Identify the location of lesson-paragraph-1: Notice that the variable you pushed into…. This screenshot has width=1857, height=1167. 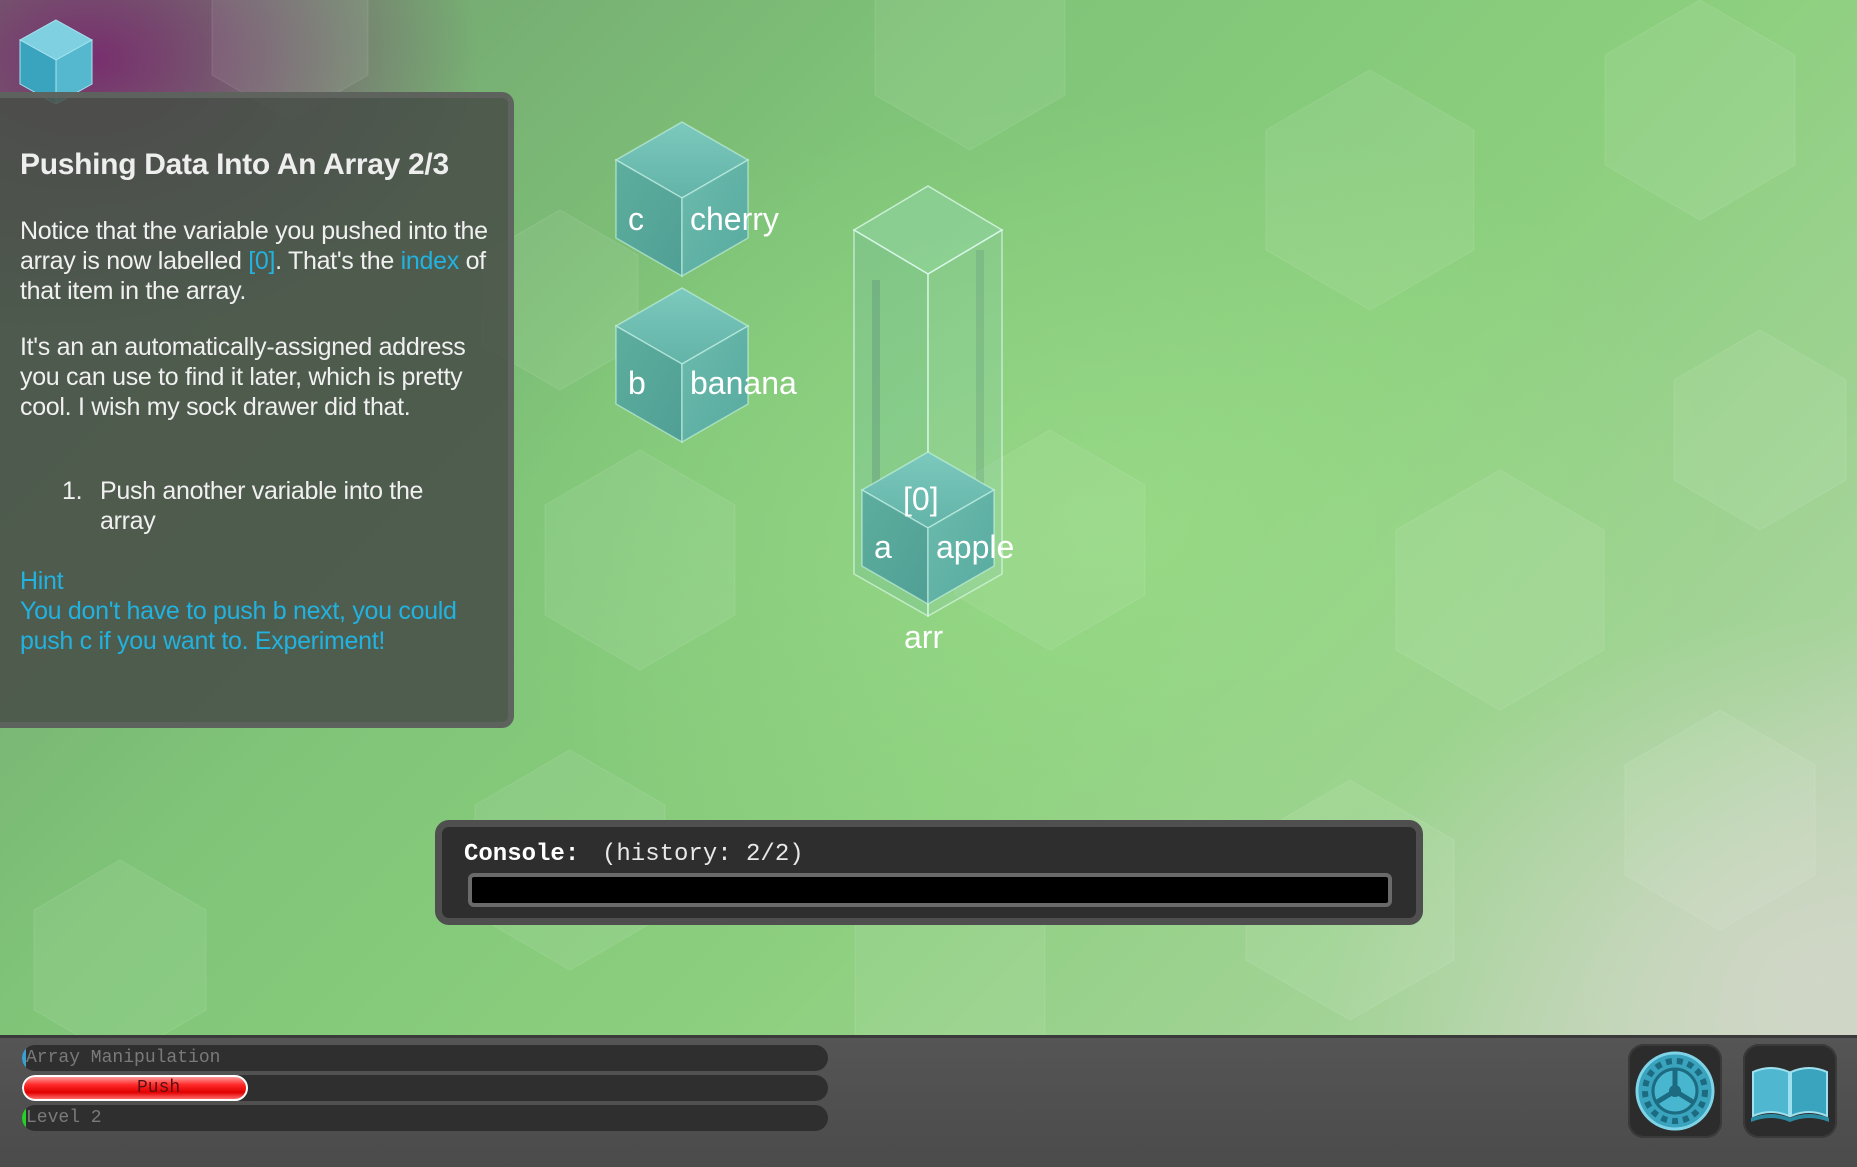
(255, 261).